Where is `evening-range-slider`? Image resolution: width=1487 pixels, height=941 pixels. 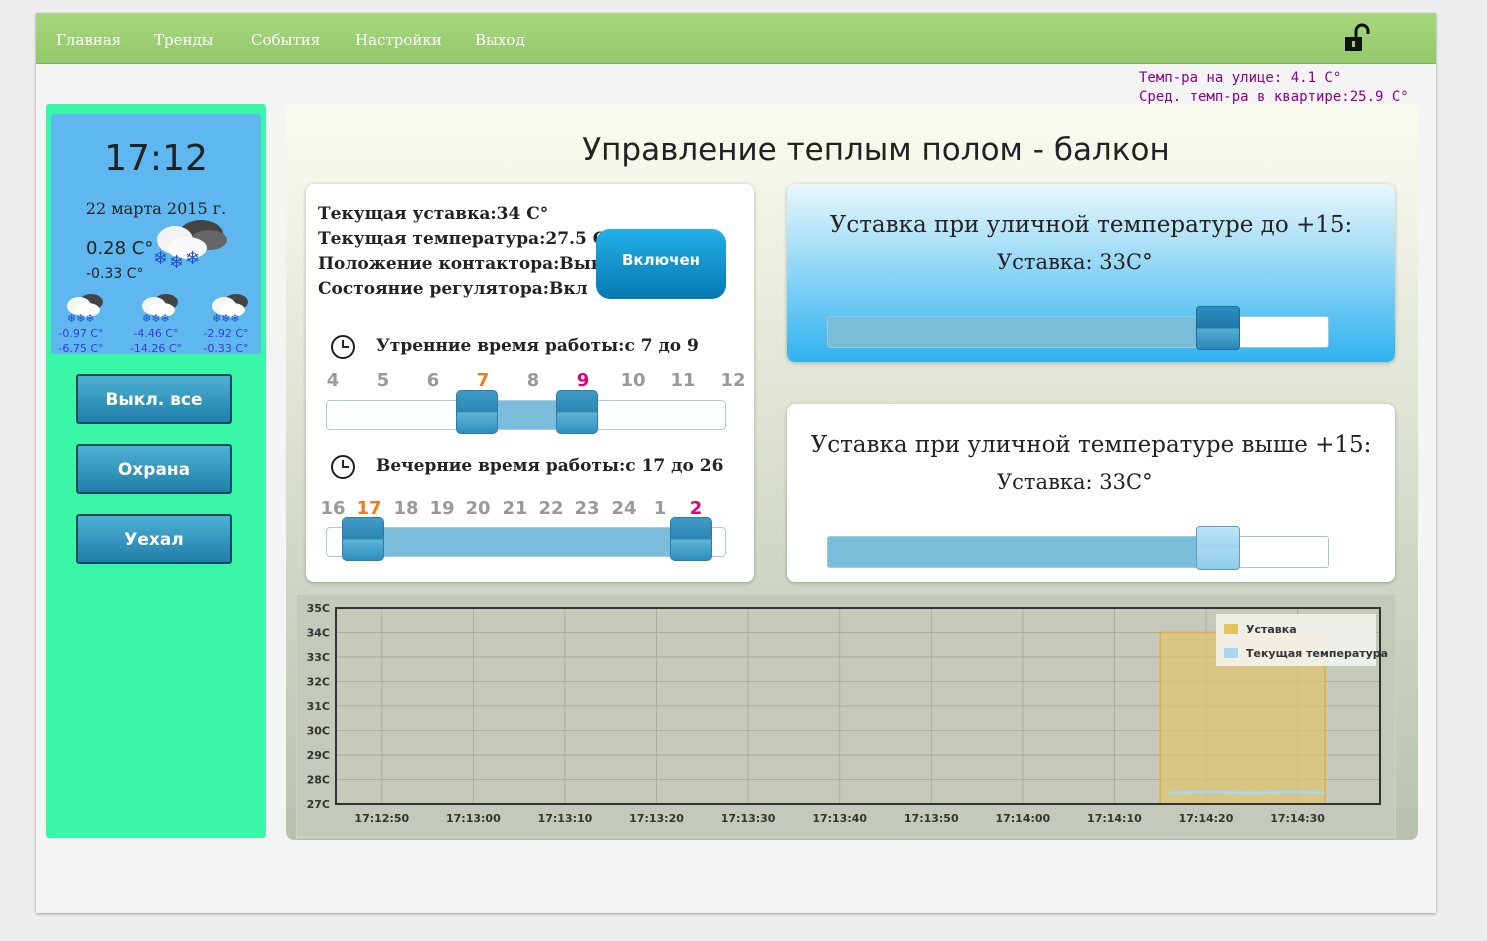 evening-range-slider is located at coordinates (526, 539).